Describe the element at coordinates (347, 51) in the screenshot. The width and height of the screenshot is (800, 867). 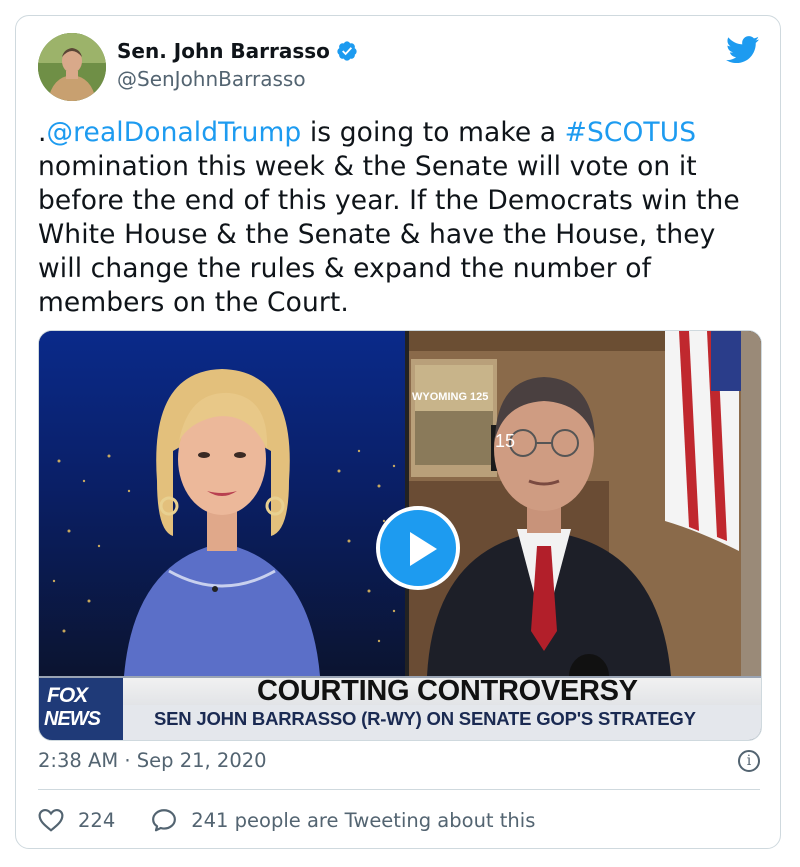
I see `verified-badge-icon` at that location.